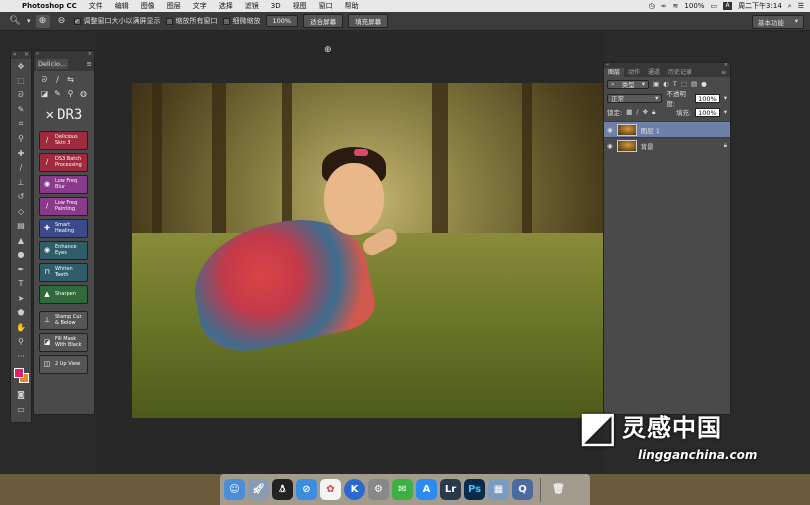 The image size is (810, 505). I want to click on crop-tool-icon: ⌗, so click(21, 124).